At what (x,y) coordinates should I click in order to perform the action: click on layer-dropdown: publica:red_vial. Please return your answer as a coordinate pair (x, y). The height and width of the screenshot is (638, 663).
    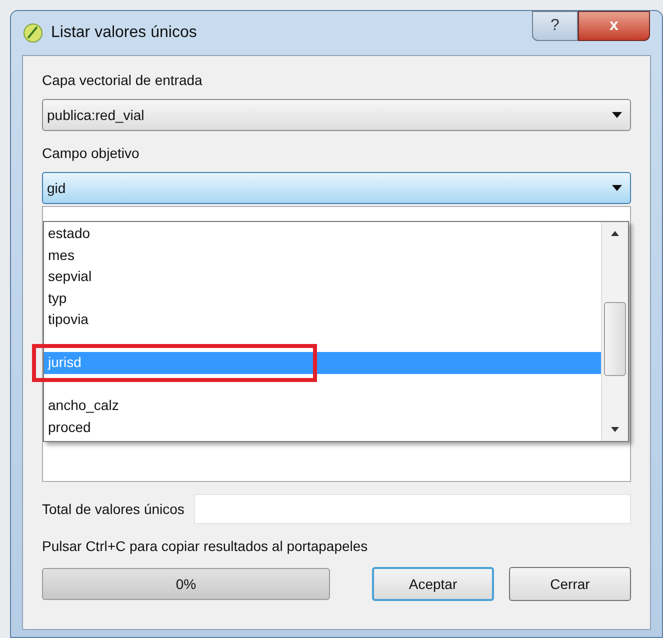
    Looking at the image, I should click on (336, 115).